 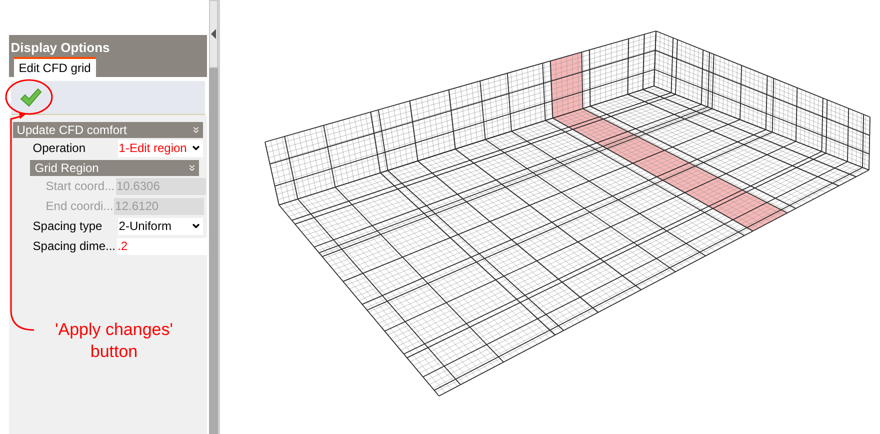 I want to click on panel-title: Display Options, so click(x=60, y=47).